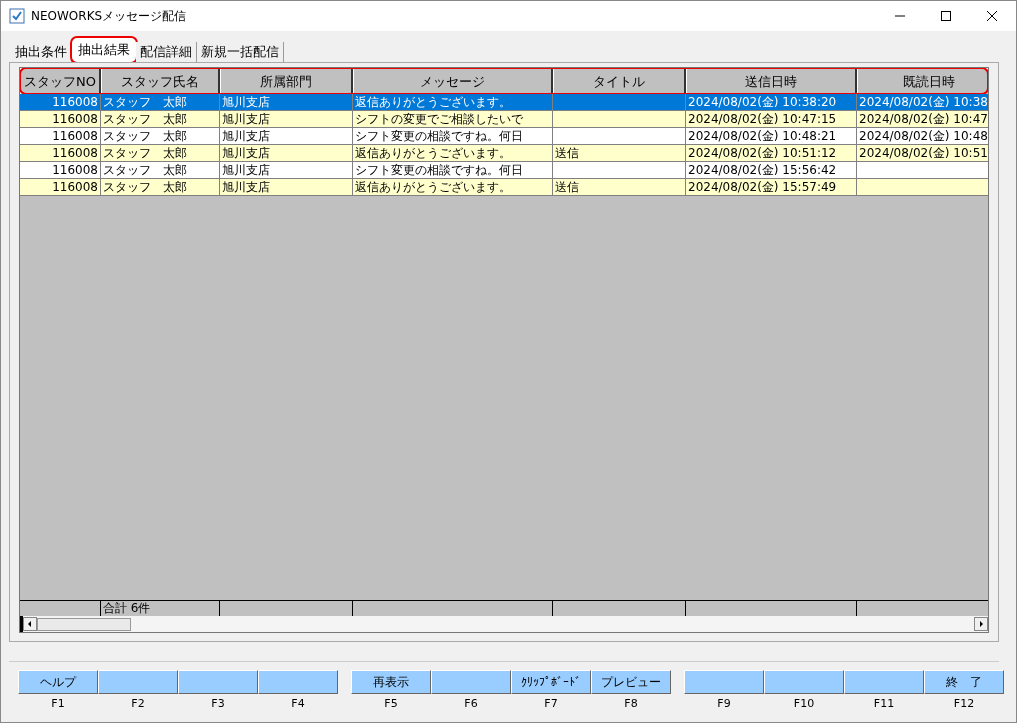  What do you see at coordinates (762, 170) in the screenshot?
I see `table-cell: 2024/08/02(金) 15:56:42` at bounding box center [762, 170].